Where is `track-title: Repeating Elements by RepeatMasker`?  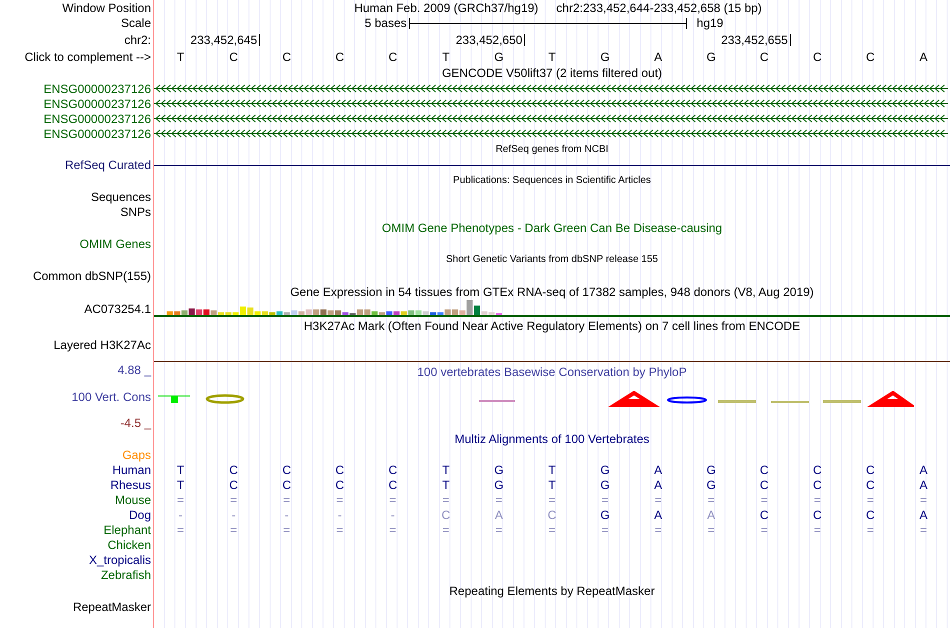
track-title: Repeating Elements by RepeatMasker is located at coordinates (552, 591).